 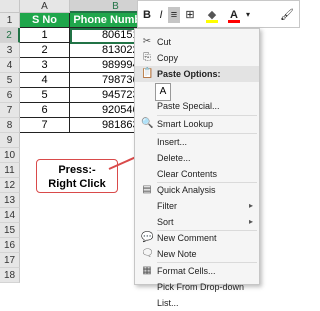 I want to click on menu-item-sort: Sort ▸, so click(x=197, y=222).